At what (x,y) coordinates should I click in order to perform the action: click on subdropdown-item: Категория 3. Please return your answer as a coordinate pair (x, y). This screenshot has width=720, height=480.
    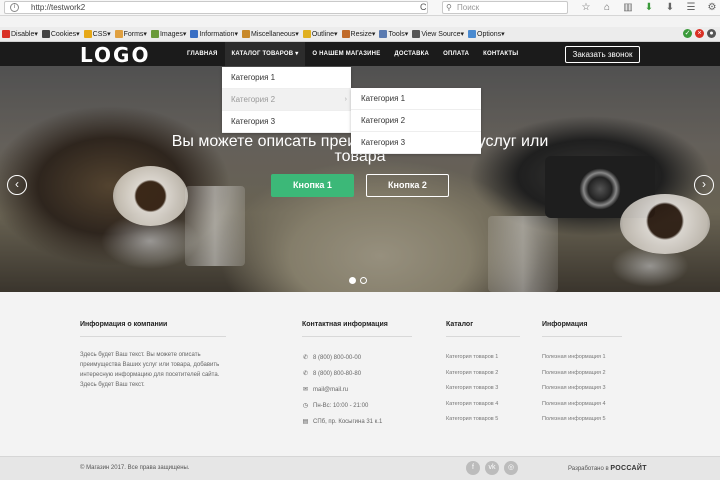
    Looking at the image, I should click on (416, 143).